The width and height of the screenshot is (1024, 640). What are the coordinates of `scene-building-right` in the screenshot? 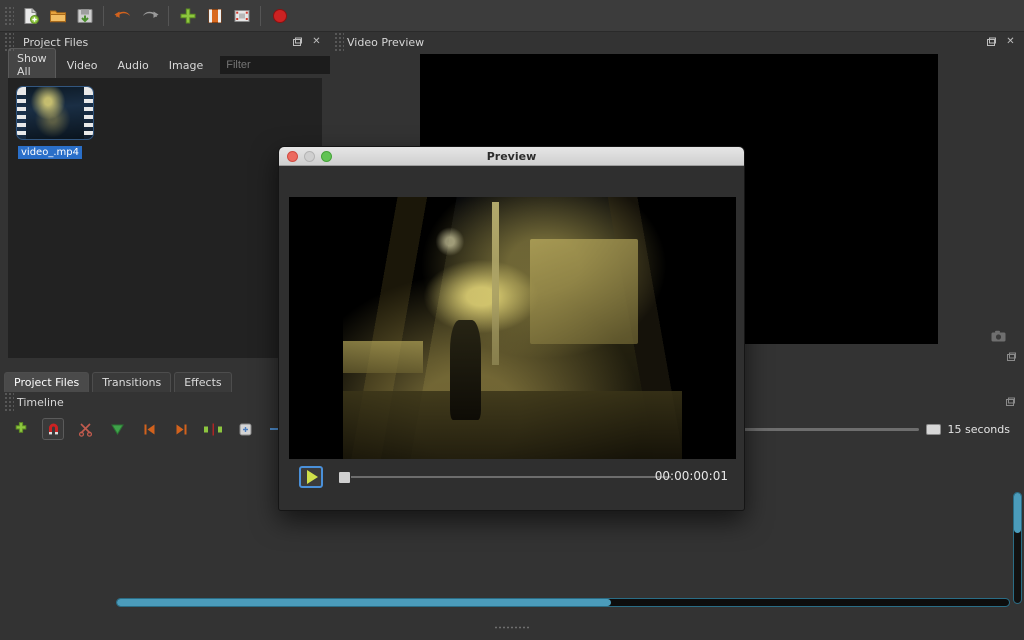 It's located at (584, 291).